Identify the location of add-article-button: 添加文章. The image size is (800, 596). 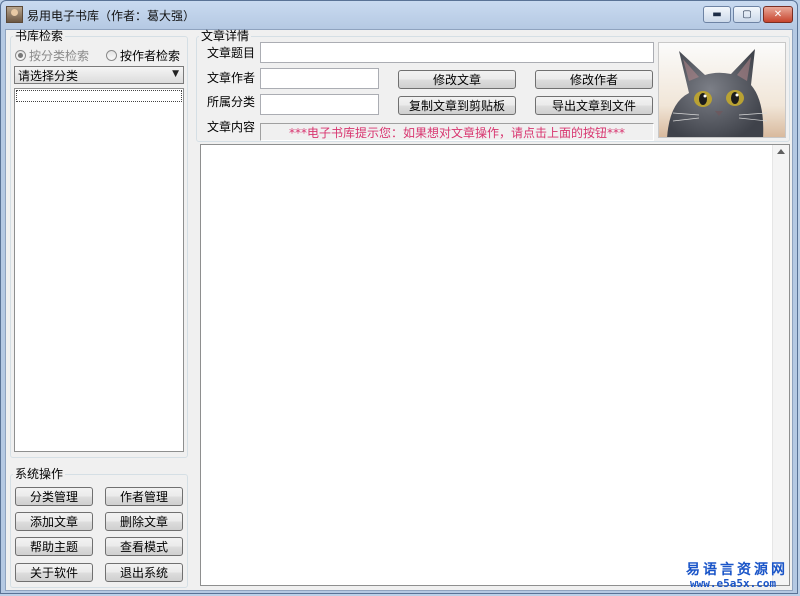
(54, 521).